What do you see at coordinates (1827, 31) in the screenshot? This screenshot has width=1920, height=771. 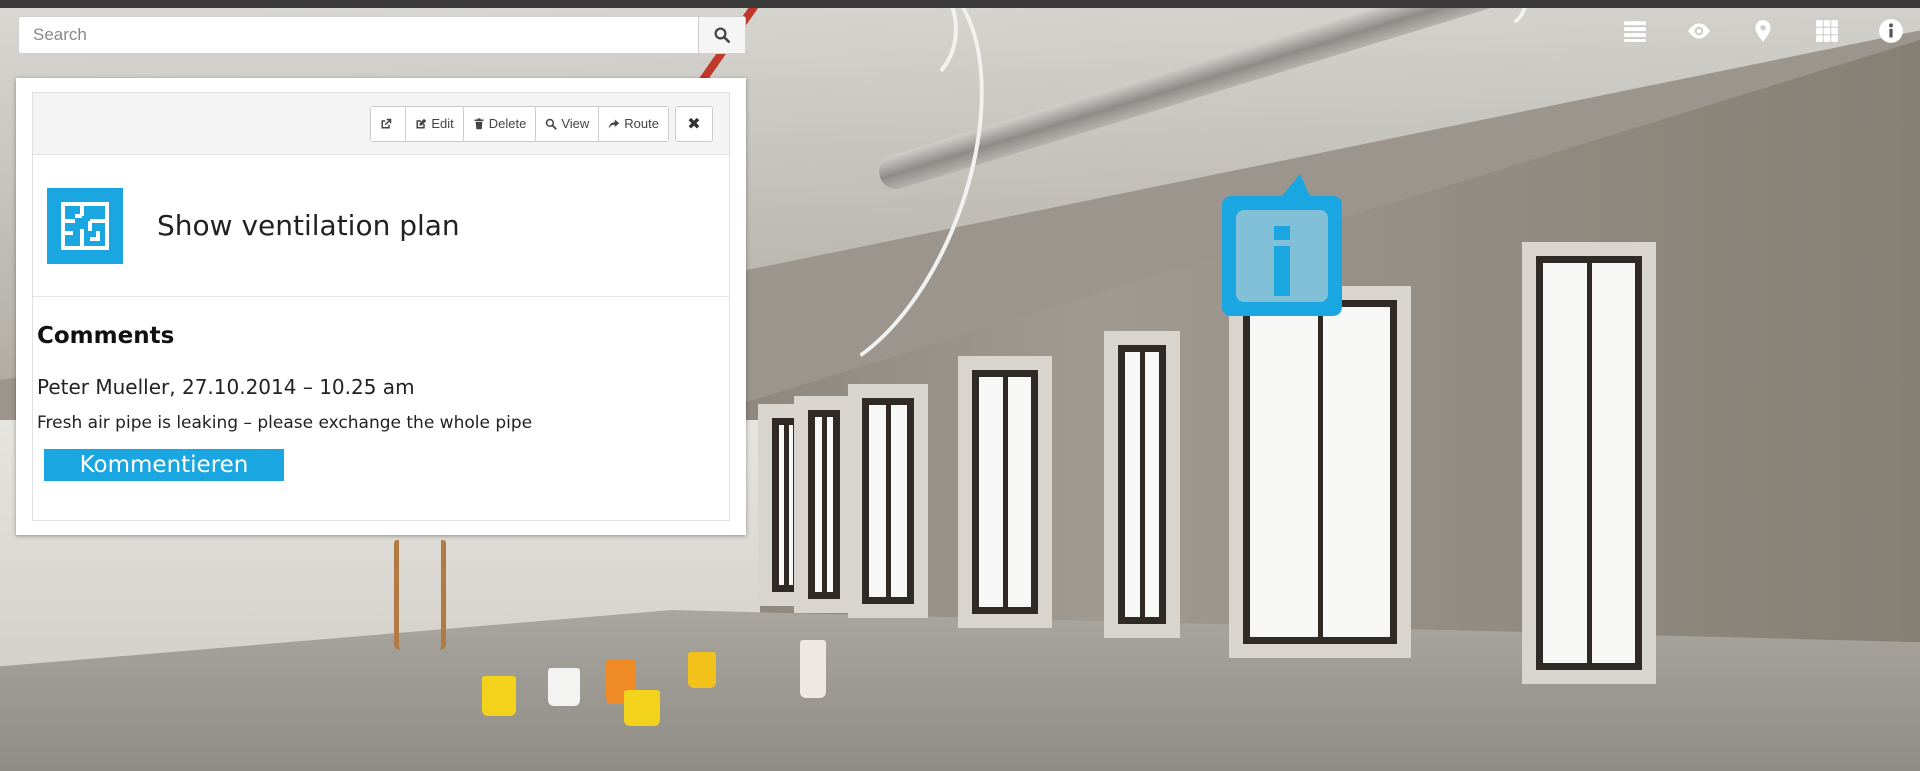 I see `grid-icon` at bounding box center [1827, 31].